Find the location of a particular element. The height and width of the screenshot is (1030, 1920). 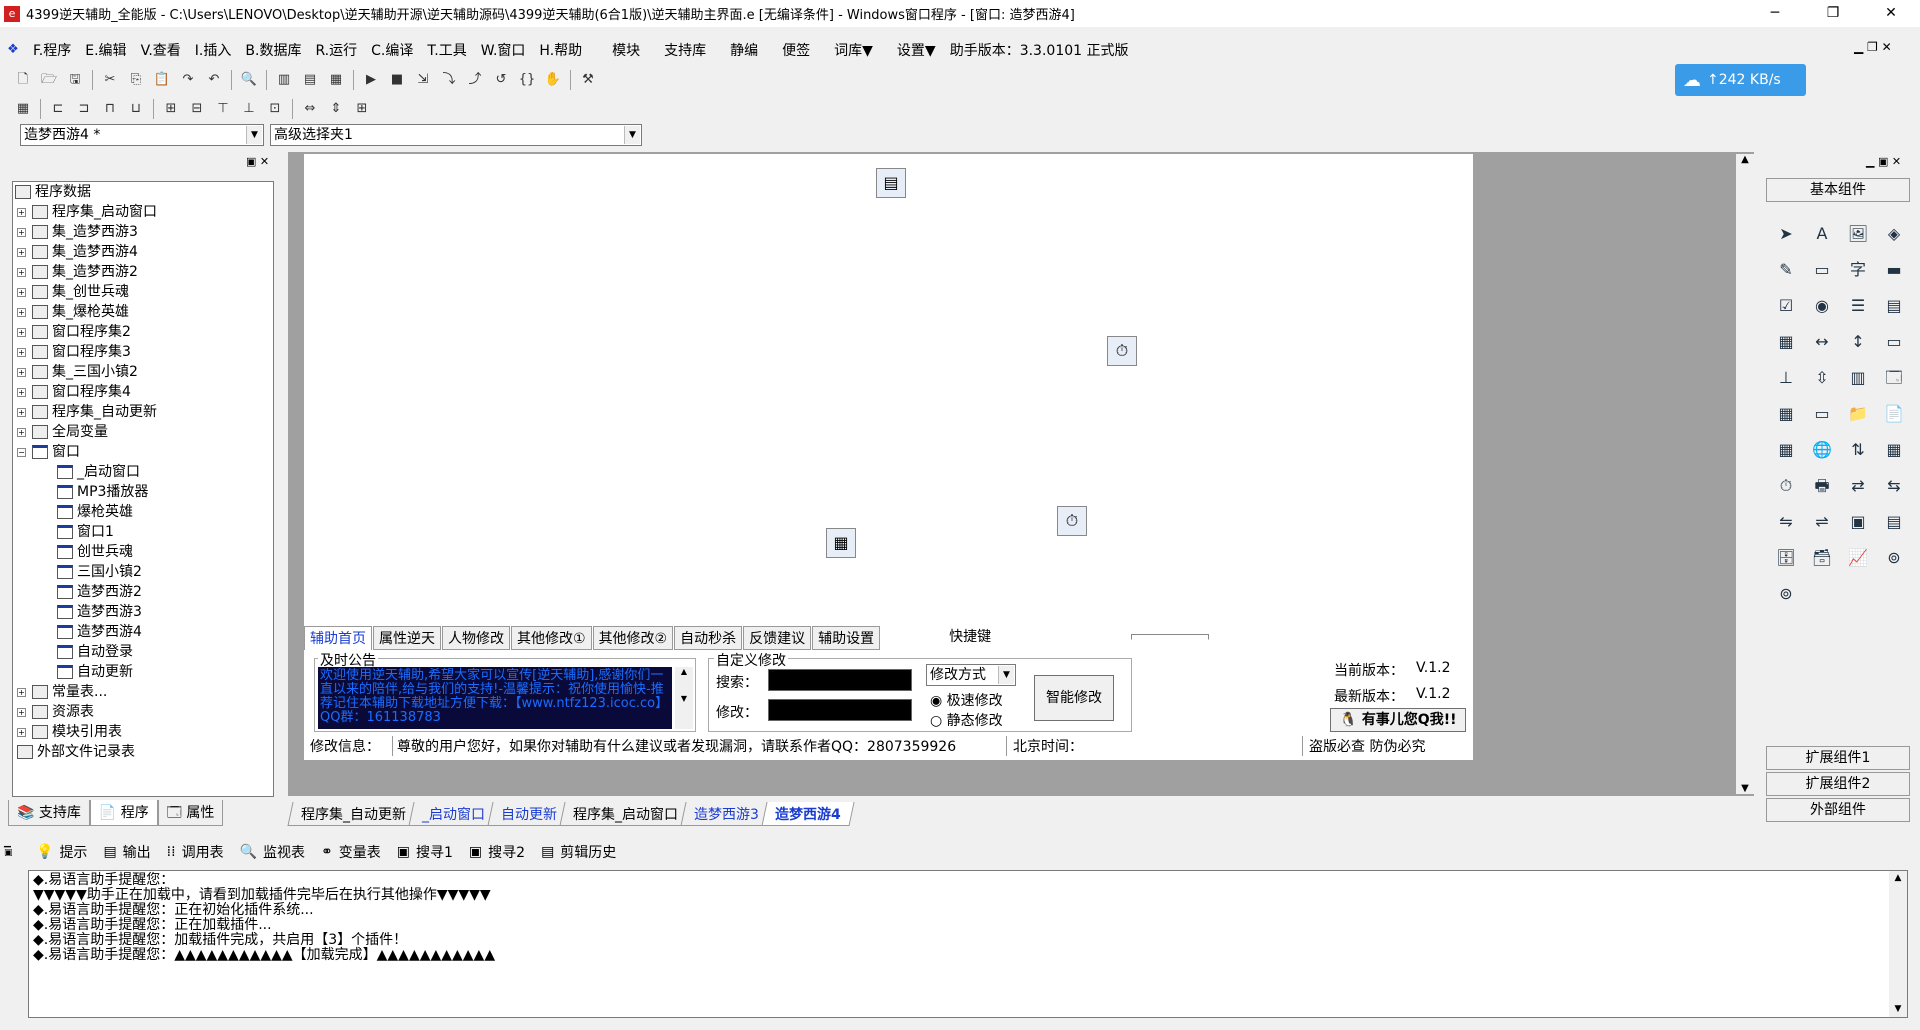

db2-icon: 🗃 is located at coordinates (1822, 558).